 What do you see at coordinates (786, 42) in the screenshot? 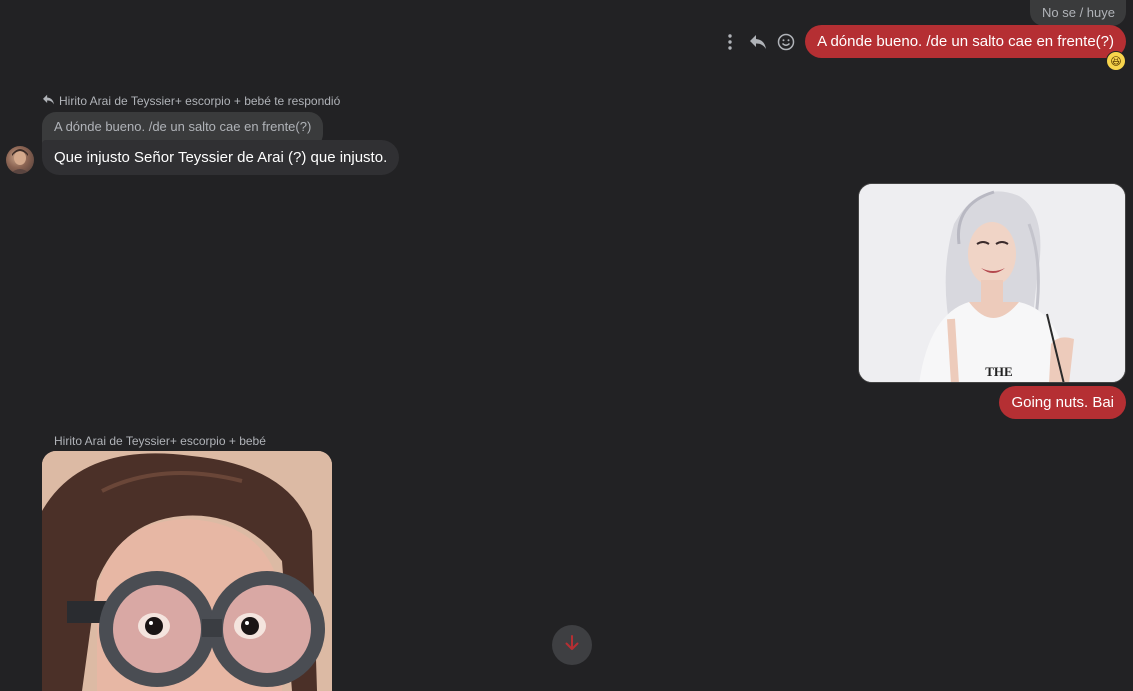
I see `emoji-react-icon` at bounding box center [786, 42].